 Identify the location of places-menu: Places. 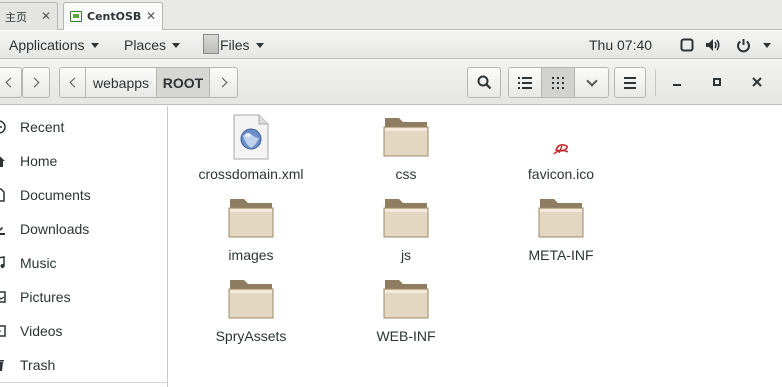
(152, 45).